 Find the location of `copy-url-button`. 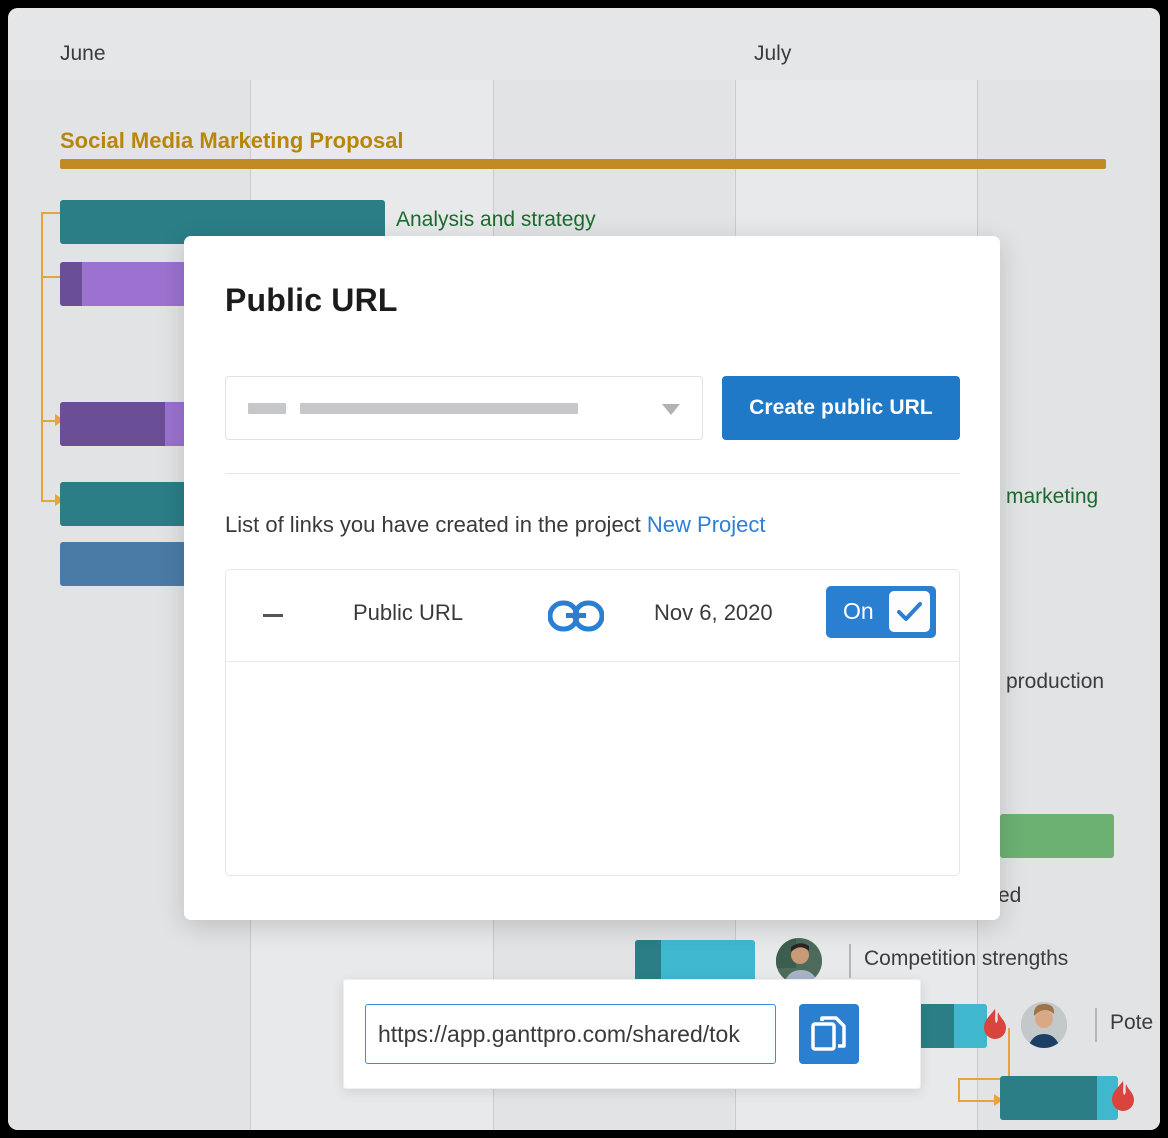

copy-url-button is located at coordinates (829, 1034).